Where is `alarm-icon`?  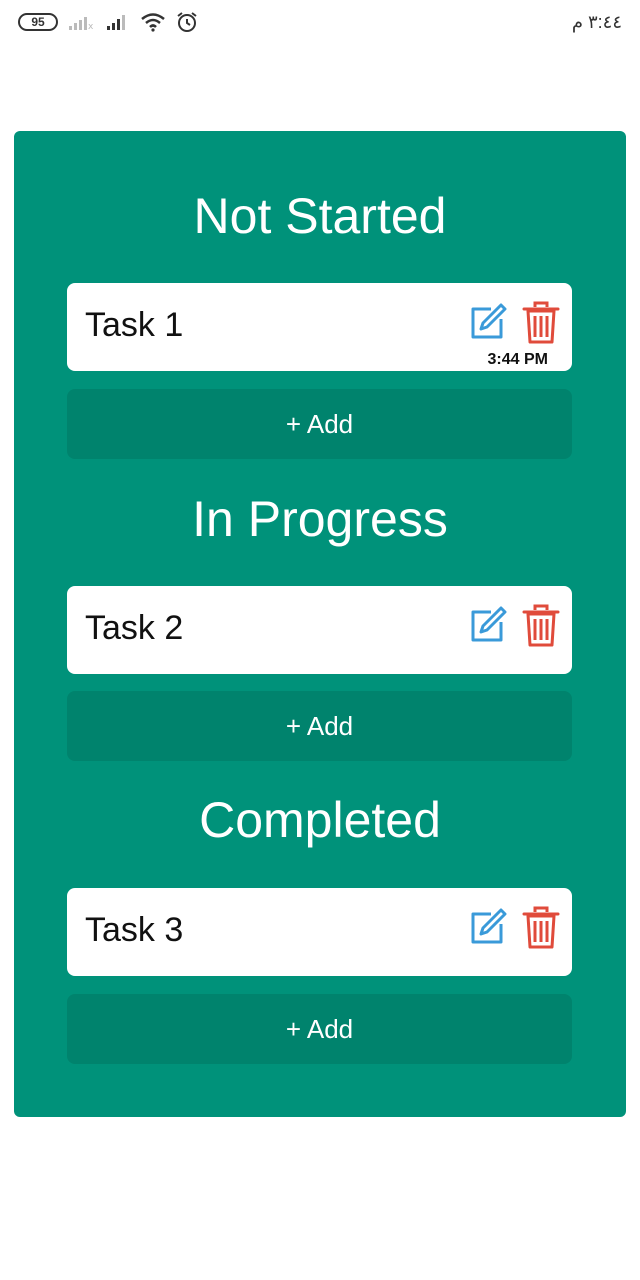
alarm-icon is located at coordinates (187, 22).